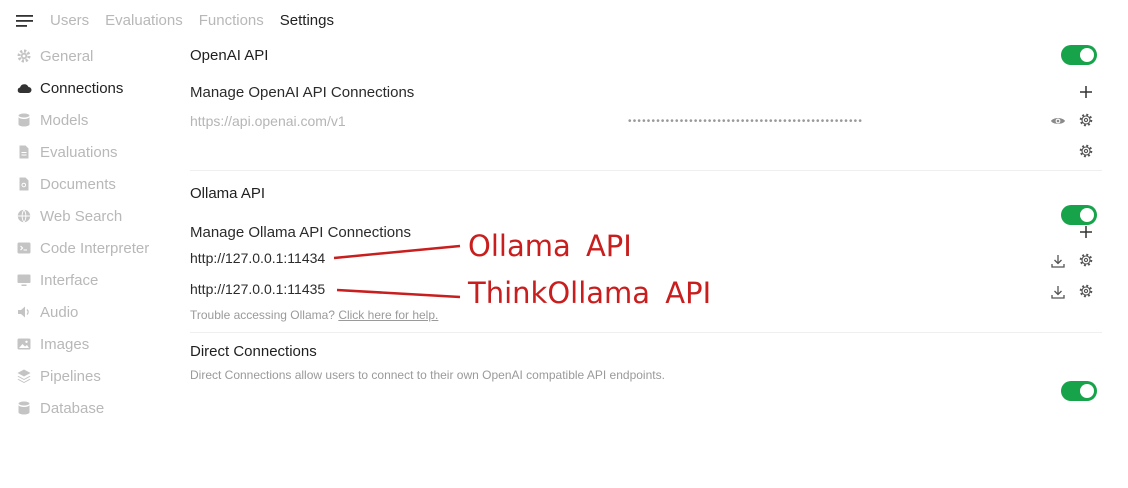 This screenshot has height=488, width=1128. Describe the element at coordinates (101, 312) in the screenshot. I see `sidebar-item-audio: Audio` at that location.